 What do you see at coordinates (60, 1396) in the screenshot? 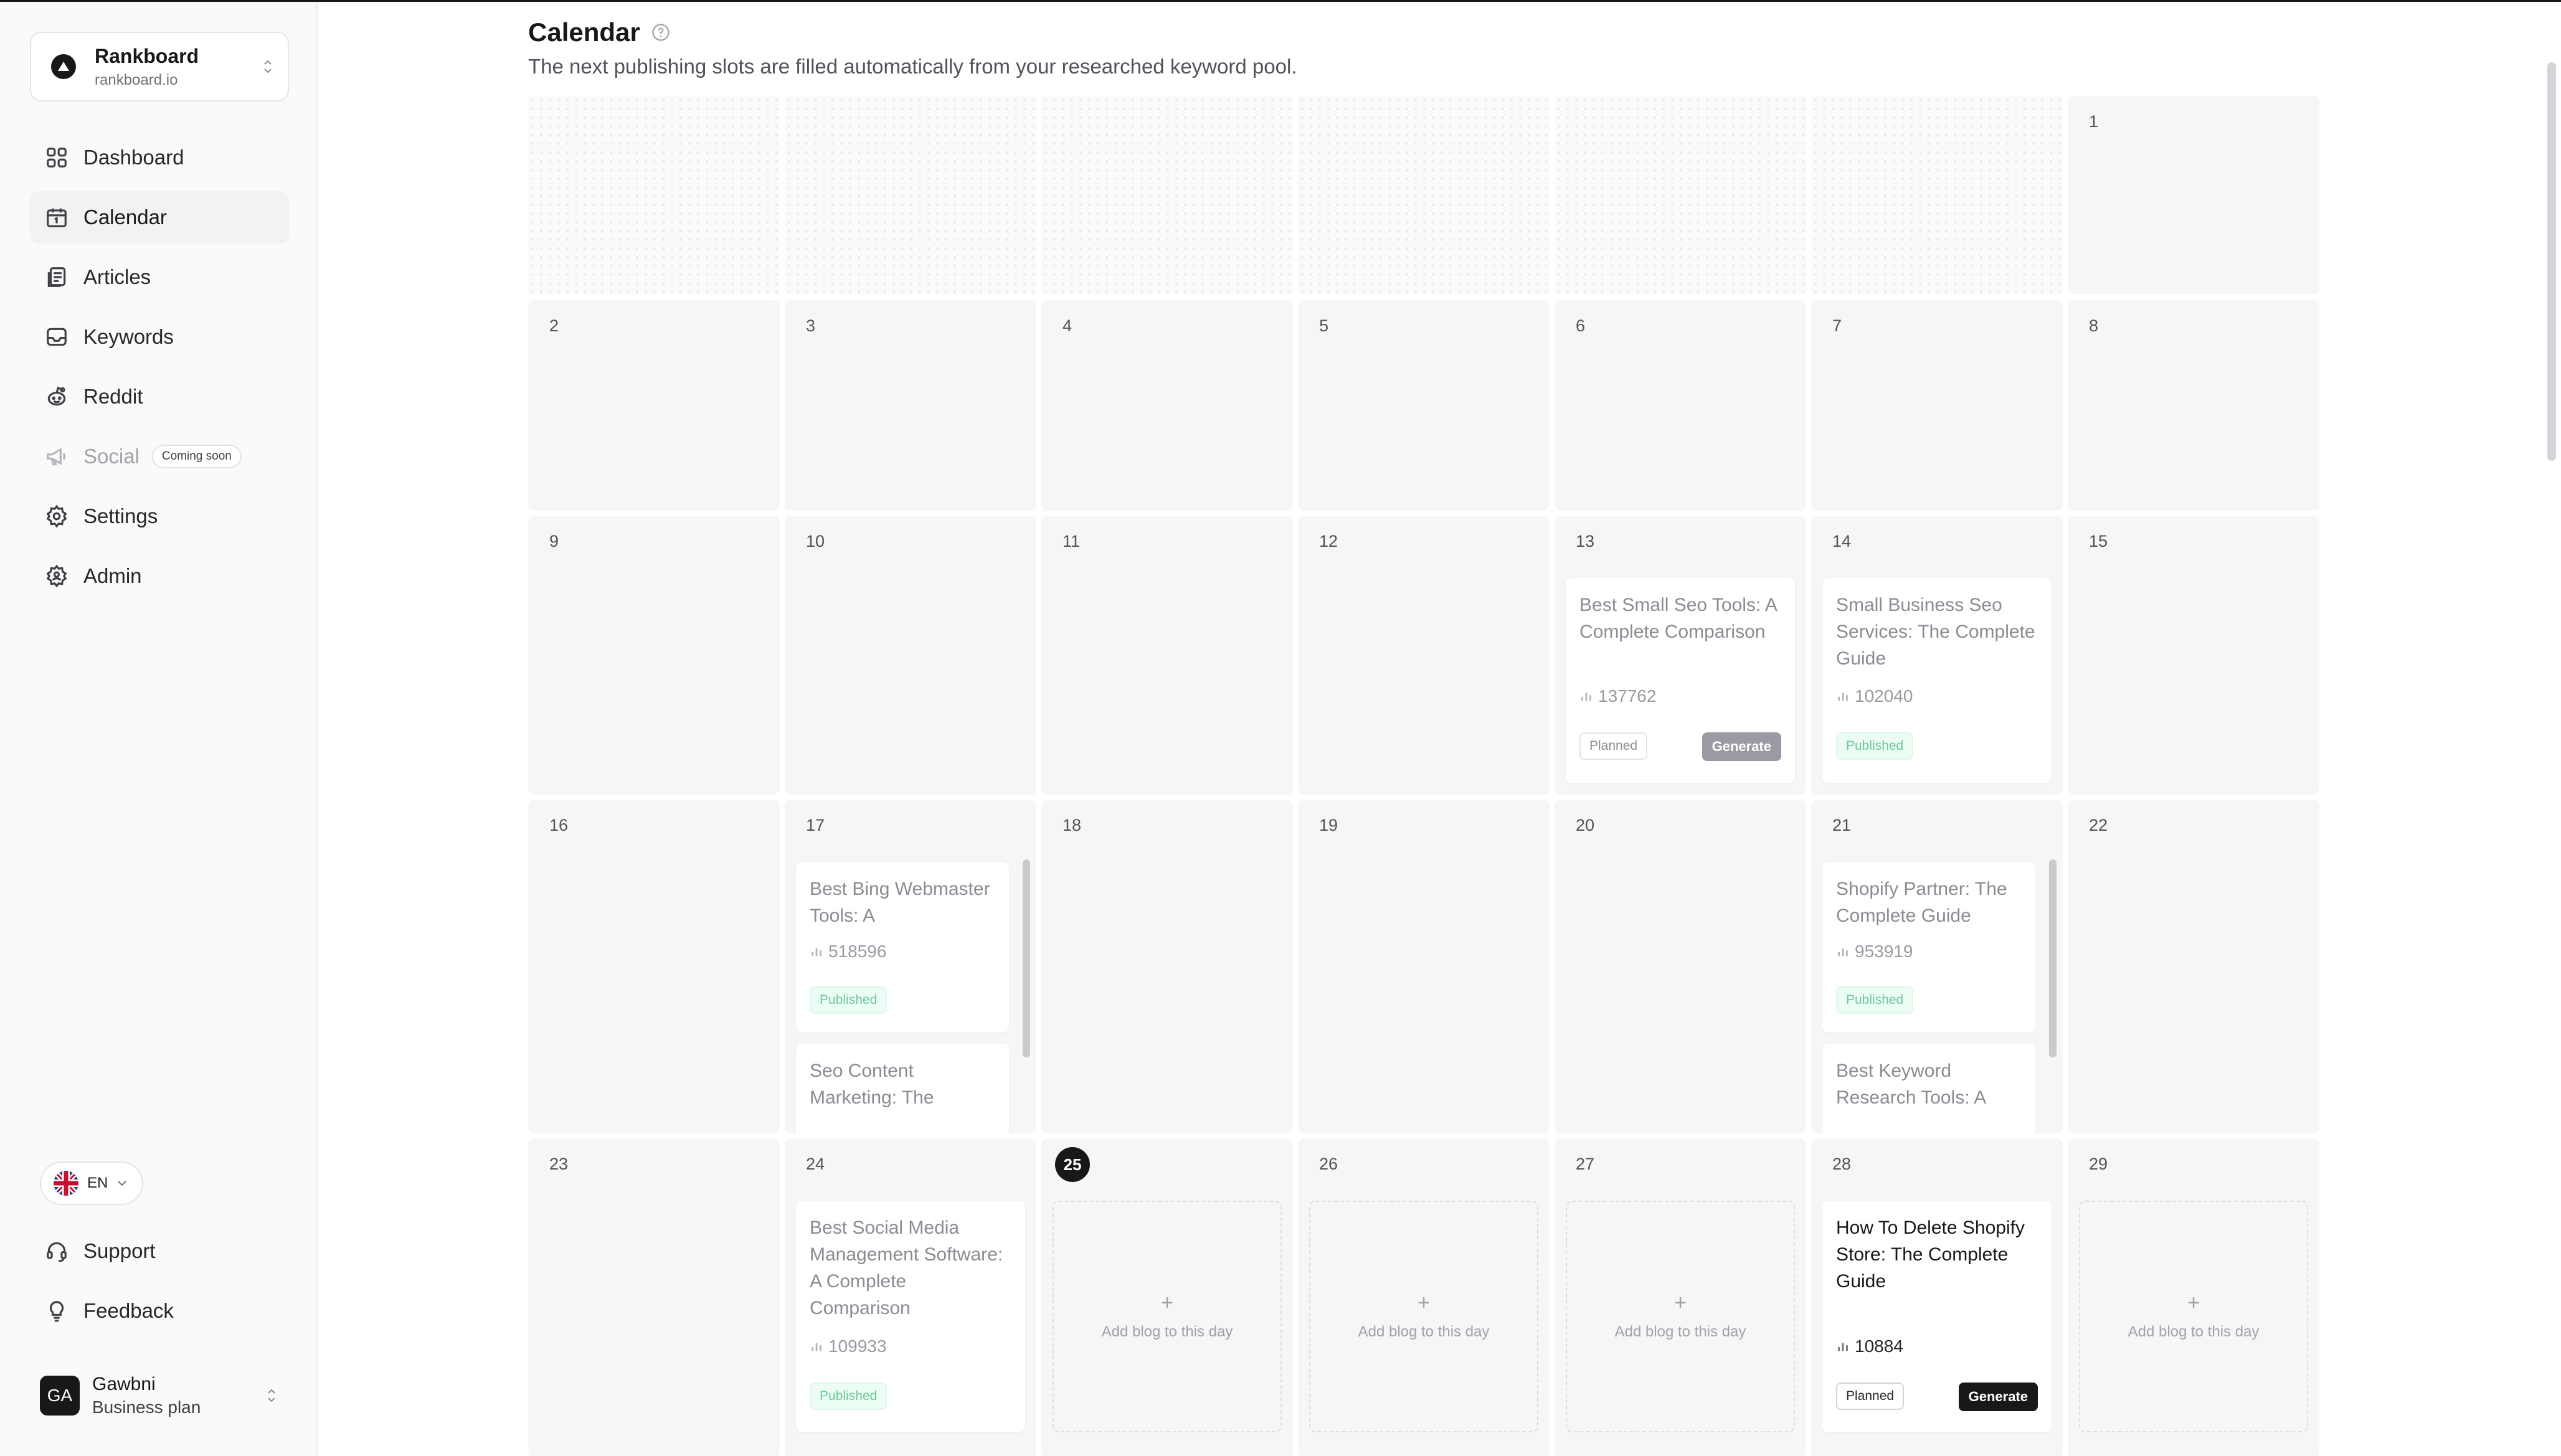
I see `avatar: GA` at bounding box center [60, 1396].